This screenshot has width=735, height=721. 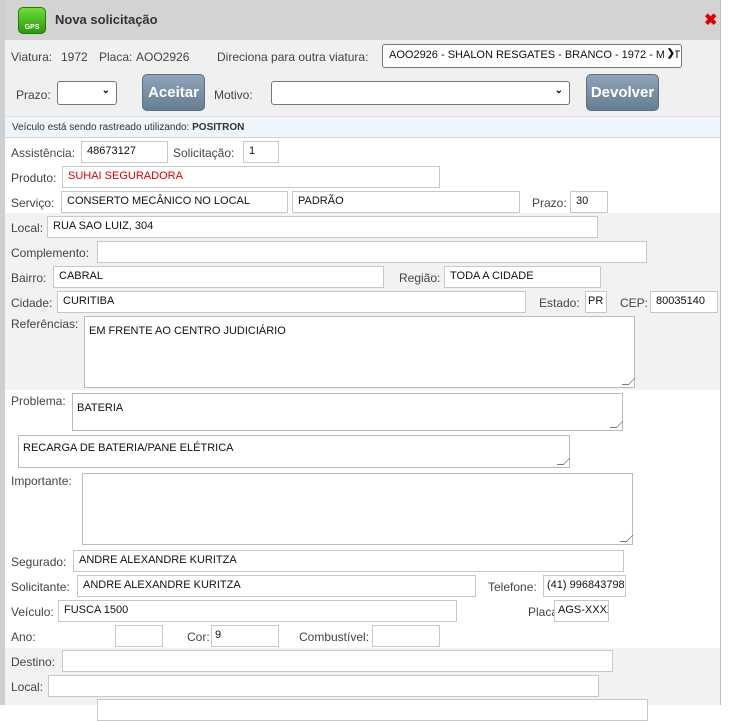 I want to click on importante-label: Importante:, so click(x=41, y=481).